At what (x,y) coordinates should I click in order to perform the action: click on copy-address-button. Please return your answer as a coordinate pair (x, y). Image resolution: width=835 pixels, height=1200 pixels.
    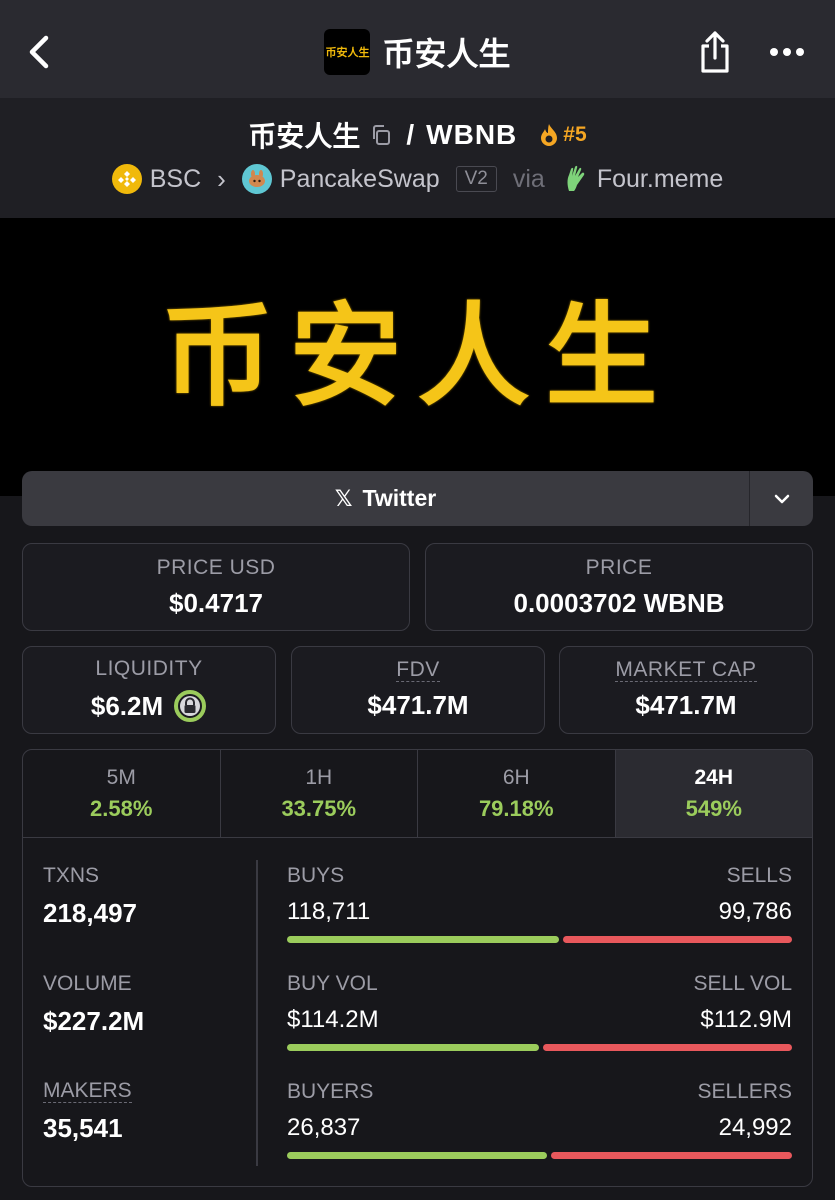
    Looking at the image, I should click on (381, 135).